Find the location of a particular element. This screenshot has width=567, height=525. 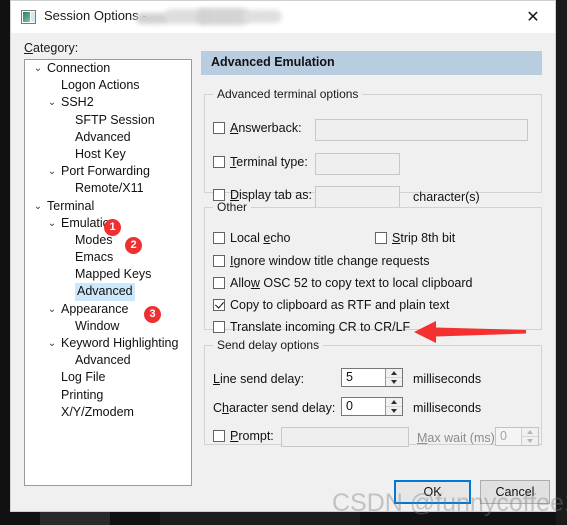

tree-item-host-key: Host Key is located at coordinates (108, 154).